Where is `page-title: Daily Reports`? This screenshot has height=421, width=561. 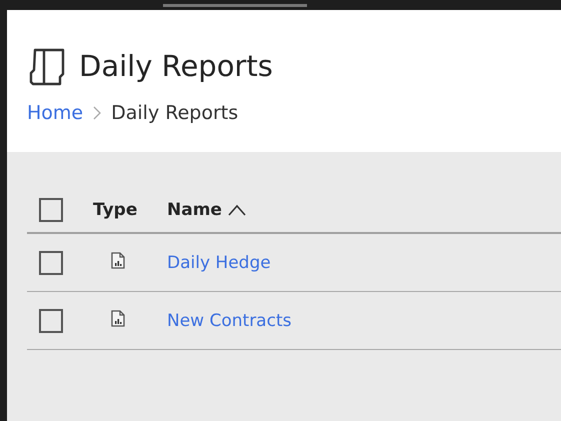 page-title: Daily Reports is located at coordinates (176, 66).